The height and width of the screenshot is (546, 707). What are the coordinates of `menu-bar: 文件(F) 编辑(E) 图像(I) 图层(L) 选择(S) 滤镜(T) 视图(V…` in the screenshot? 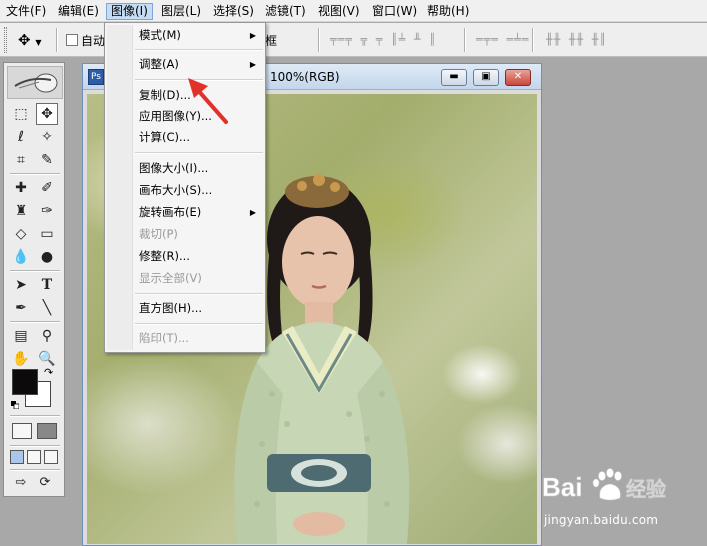 It's located at (353, 11).